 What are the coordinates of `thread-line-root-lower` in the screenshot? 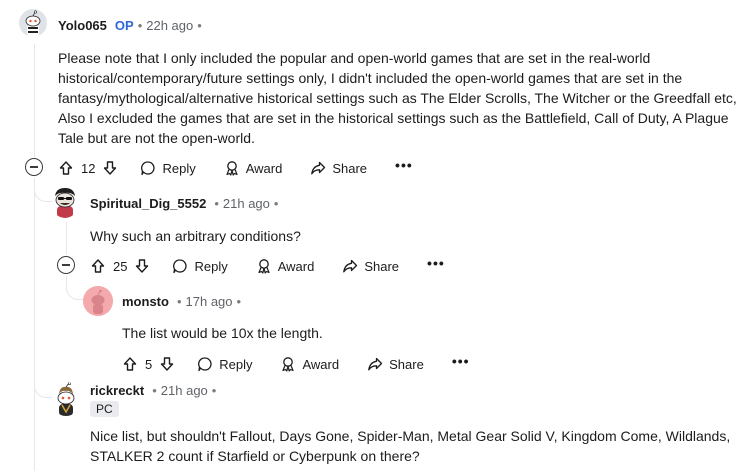 It's located at (34, 324).